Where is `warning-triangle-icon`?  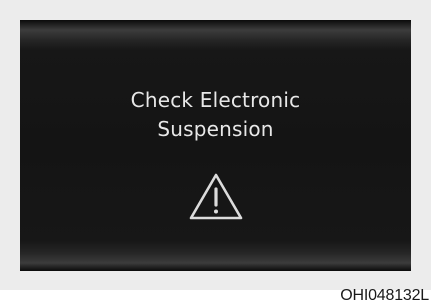 warning-triangle-icon is located at coordinates (216, 196).